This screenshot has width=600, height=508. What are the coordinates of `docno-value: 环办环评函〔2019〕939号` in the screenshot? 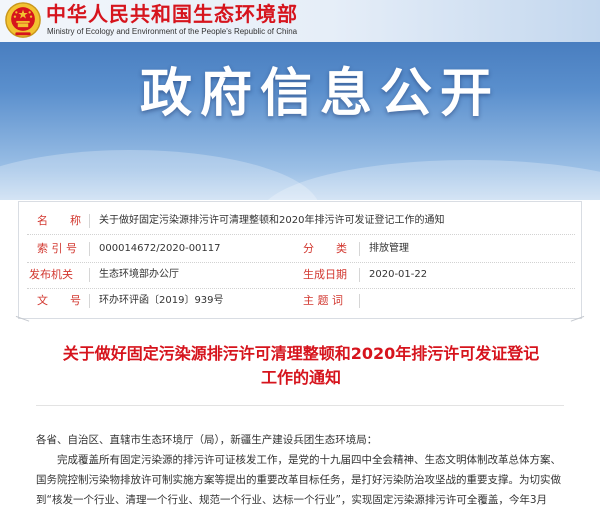 It's located at (161, 300).